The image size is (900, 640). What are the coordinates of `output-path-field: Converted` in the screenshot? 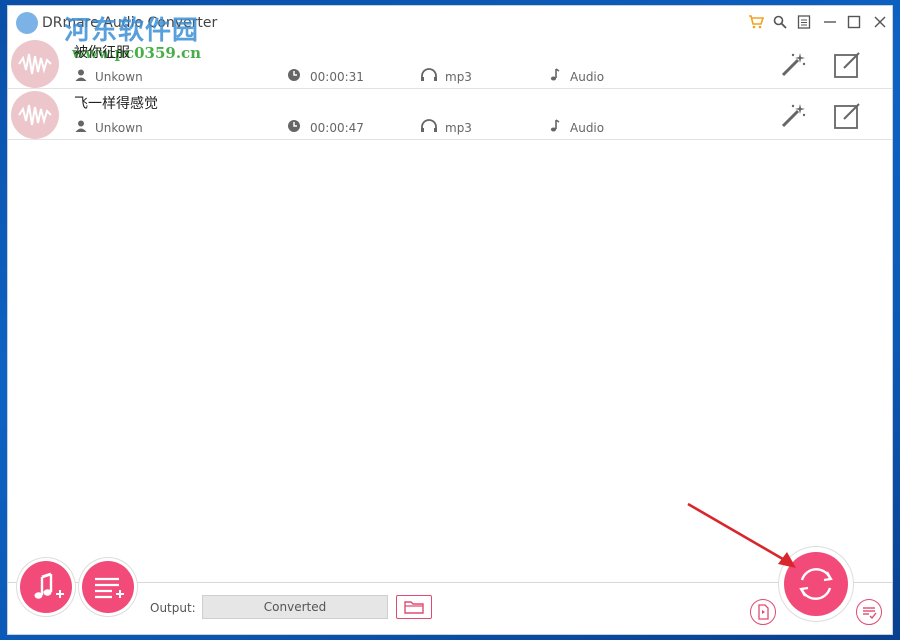 It's located at (295, 607).